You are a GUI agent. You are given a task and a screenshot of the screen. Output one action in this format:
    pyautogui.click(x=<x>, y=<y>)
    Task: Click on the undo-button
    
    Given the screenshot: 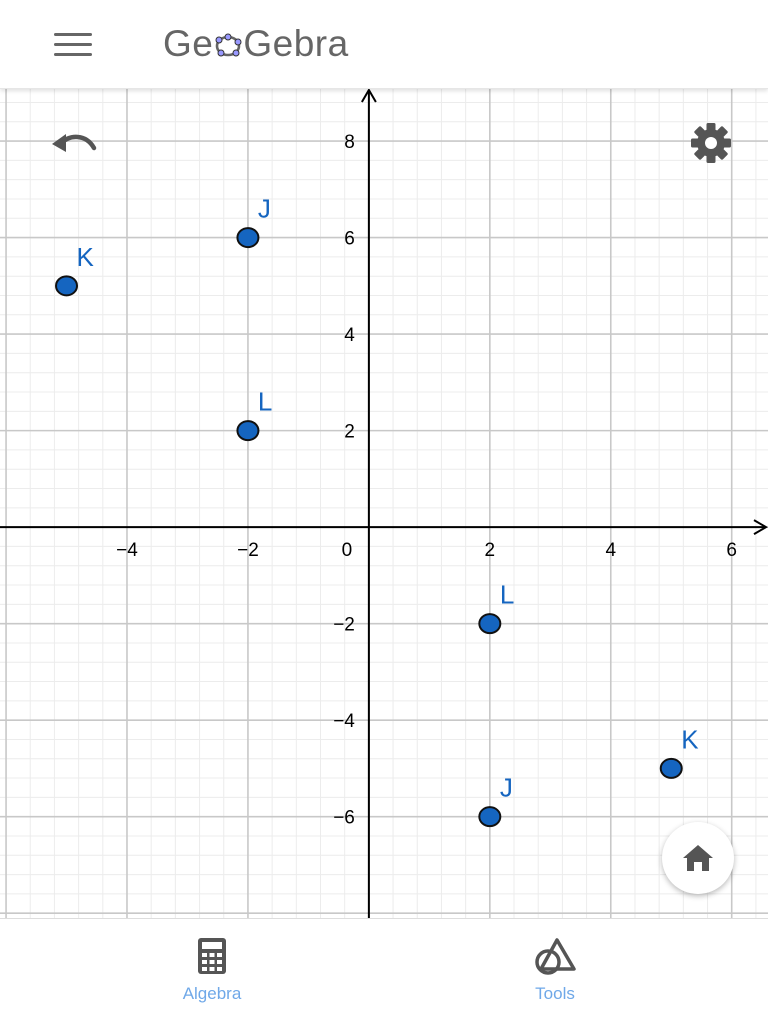 What is the action you would take?
    pyautogui.click(x=74, y=145)
    